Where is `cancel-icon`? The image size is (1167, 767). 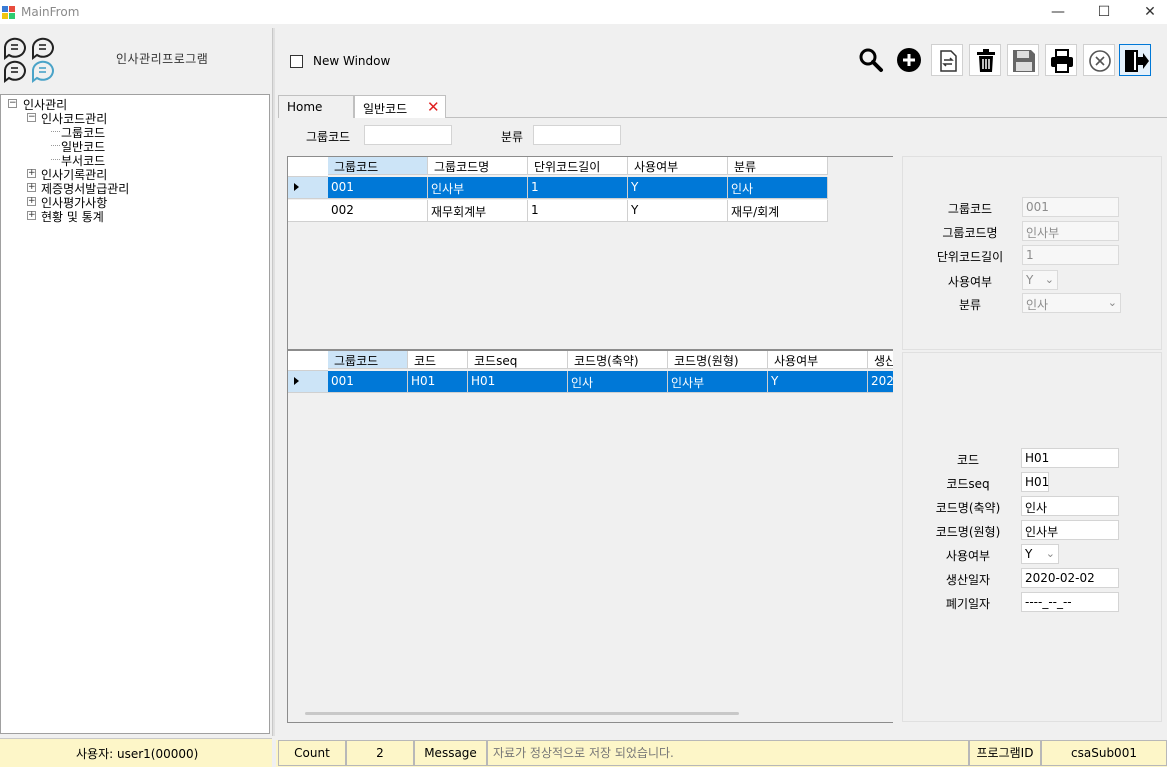
cancel-icon is located at coordinates (1100, 61).